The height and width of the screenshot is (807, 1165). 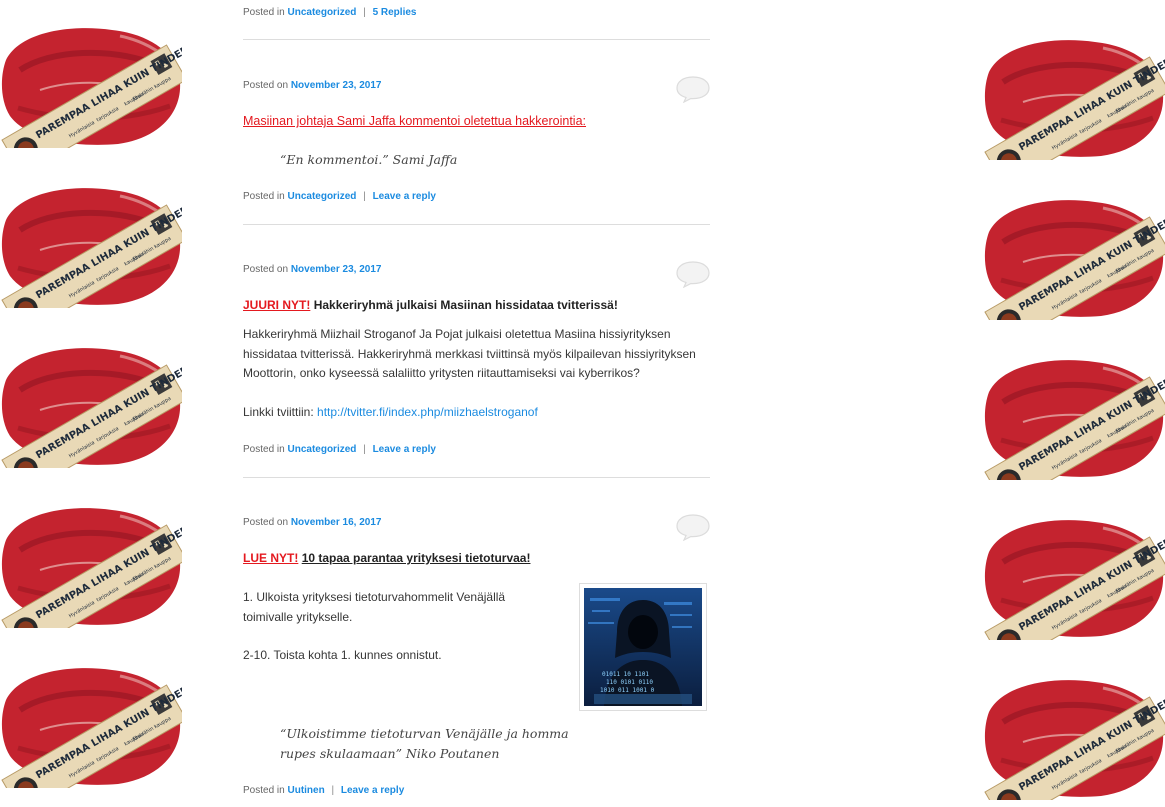 I want to click on post-date-meta: Posted on November 16, 2017, so click(x=312, y=522).